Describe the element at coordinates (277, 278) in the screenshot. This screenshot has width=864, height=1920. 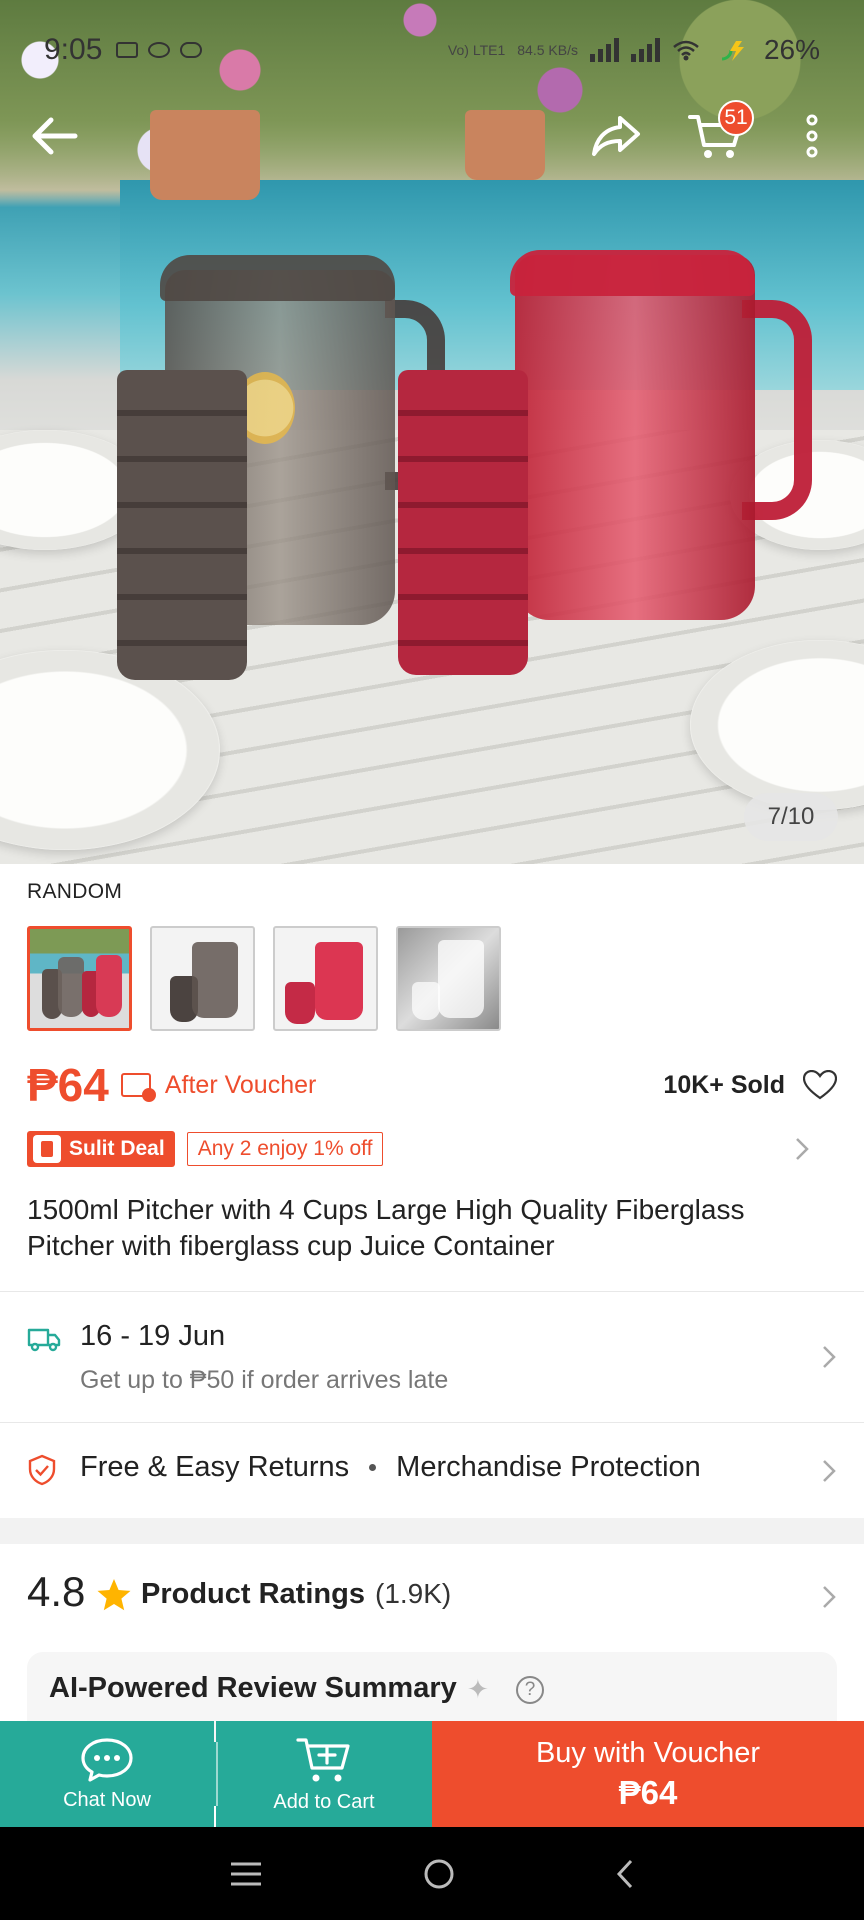
I see `grey-pitcher-lid` at that location.